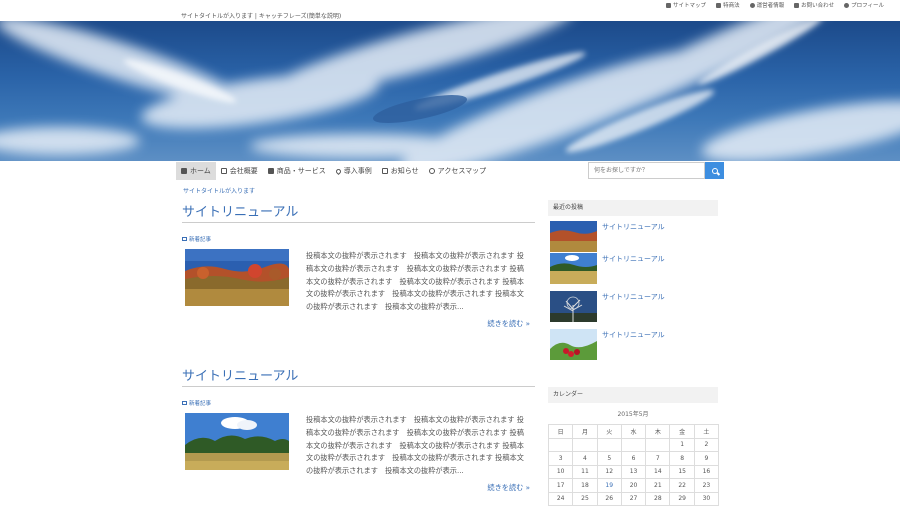 The height and width of the screenshot is (506, 900). What do you see at coordinates (560, 431) in the screenshot?
I see `calendar-weekday: 日` at bounding box center [560, 431].